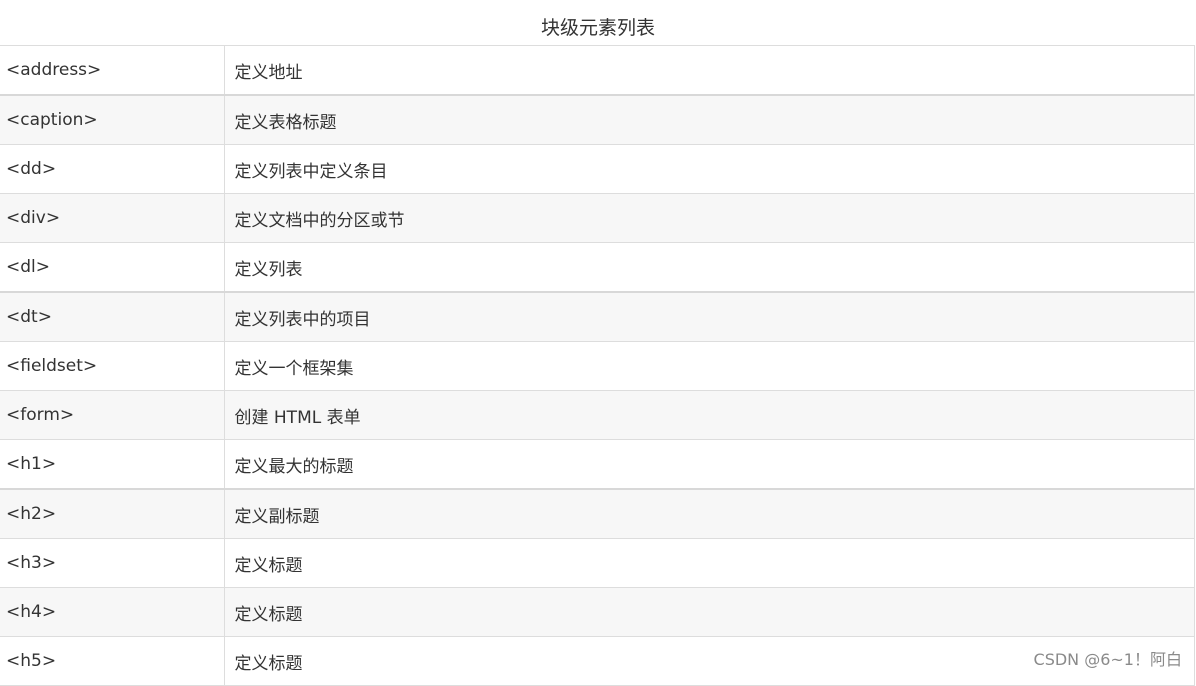 This screenshot has height=686, width=1196. I want to click on description-cell: 定义文档中的分区或节, so click(709, 218).